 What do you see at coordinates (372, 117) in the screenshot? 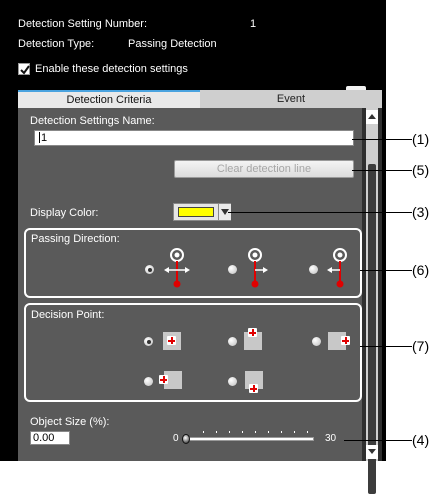
I see `scroll-up-icon` at bounding box center [372, 117].